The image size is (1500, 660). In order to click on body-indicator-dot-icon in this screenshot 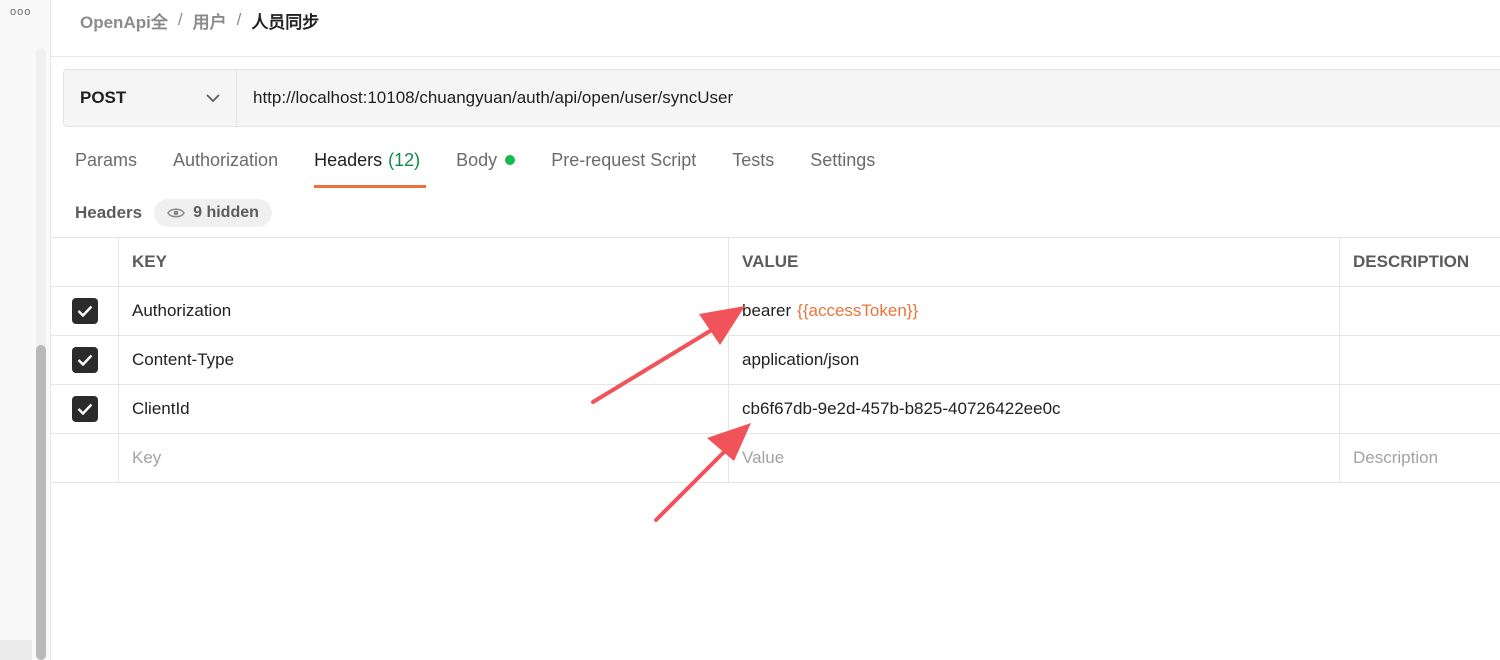, I will do `click(510, 160)`.